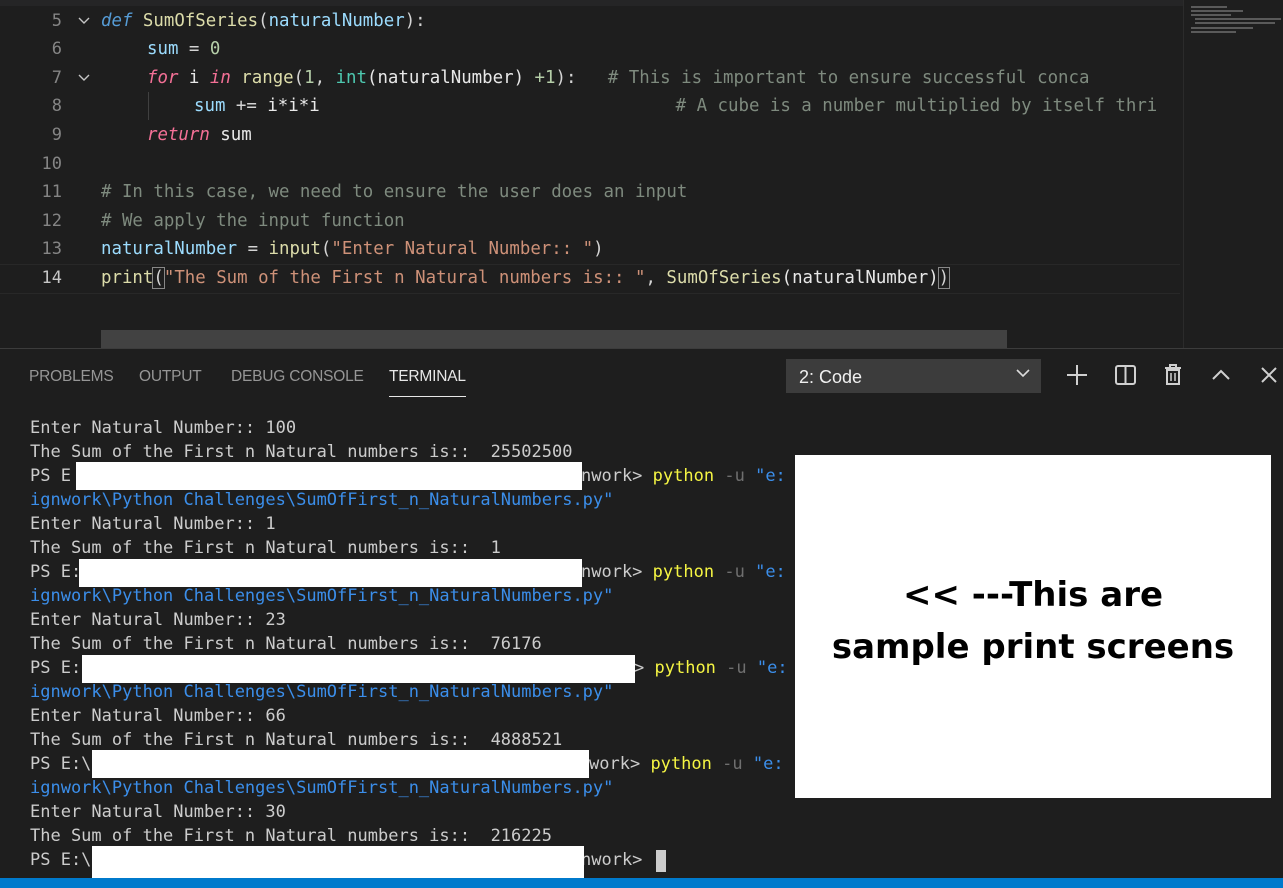 This screenshot has height=888, width=1283. What do you see at coordinates (170, 377) in the screenshot?
I see `tab-output: OUTPUT` at bounding box center [170, 377].